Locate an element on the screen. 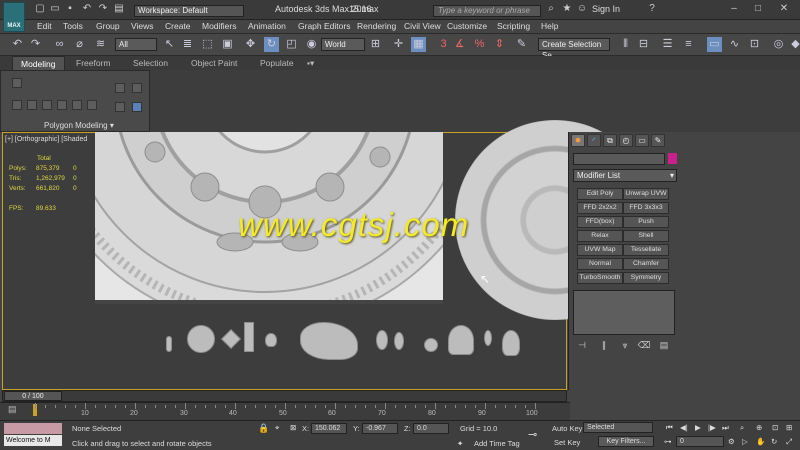  tab-freeform: Freeform is located at coordinates (93, 63).